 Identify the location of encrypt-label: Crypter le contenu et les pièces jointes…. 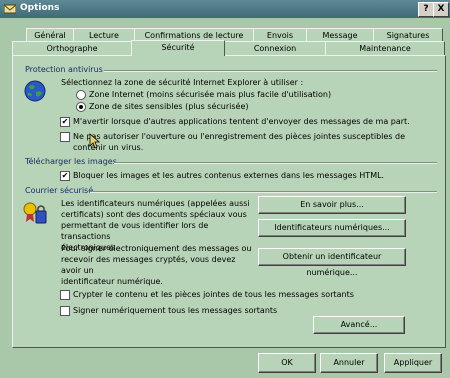
(213, 294).